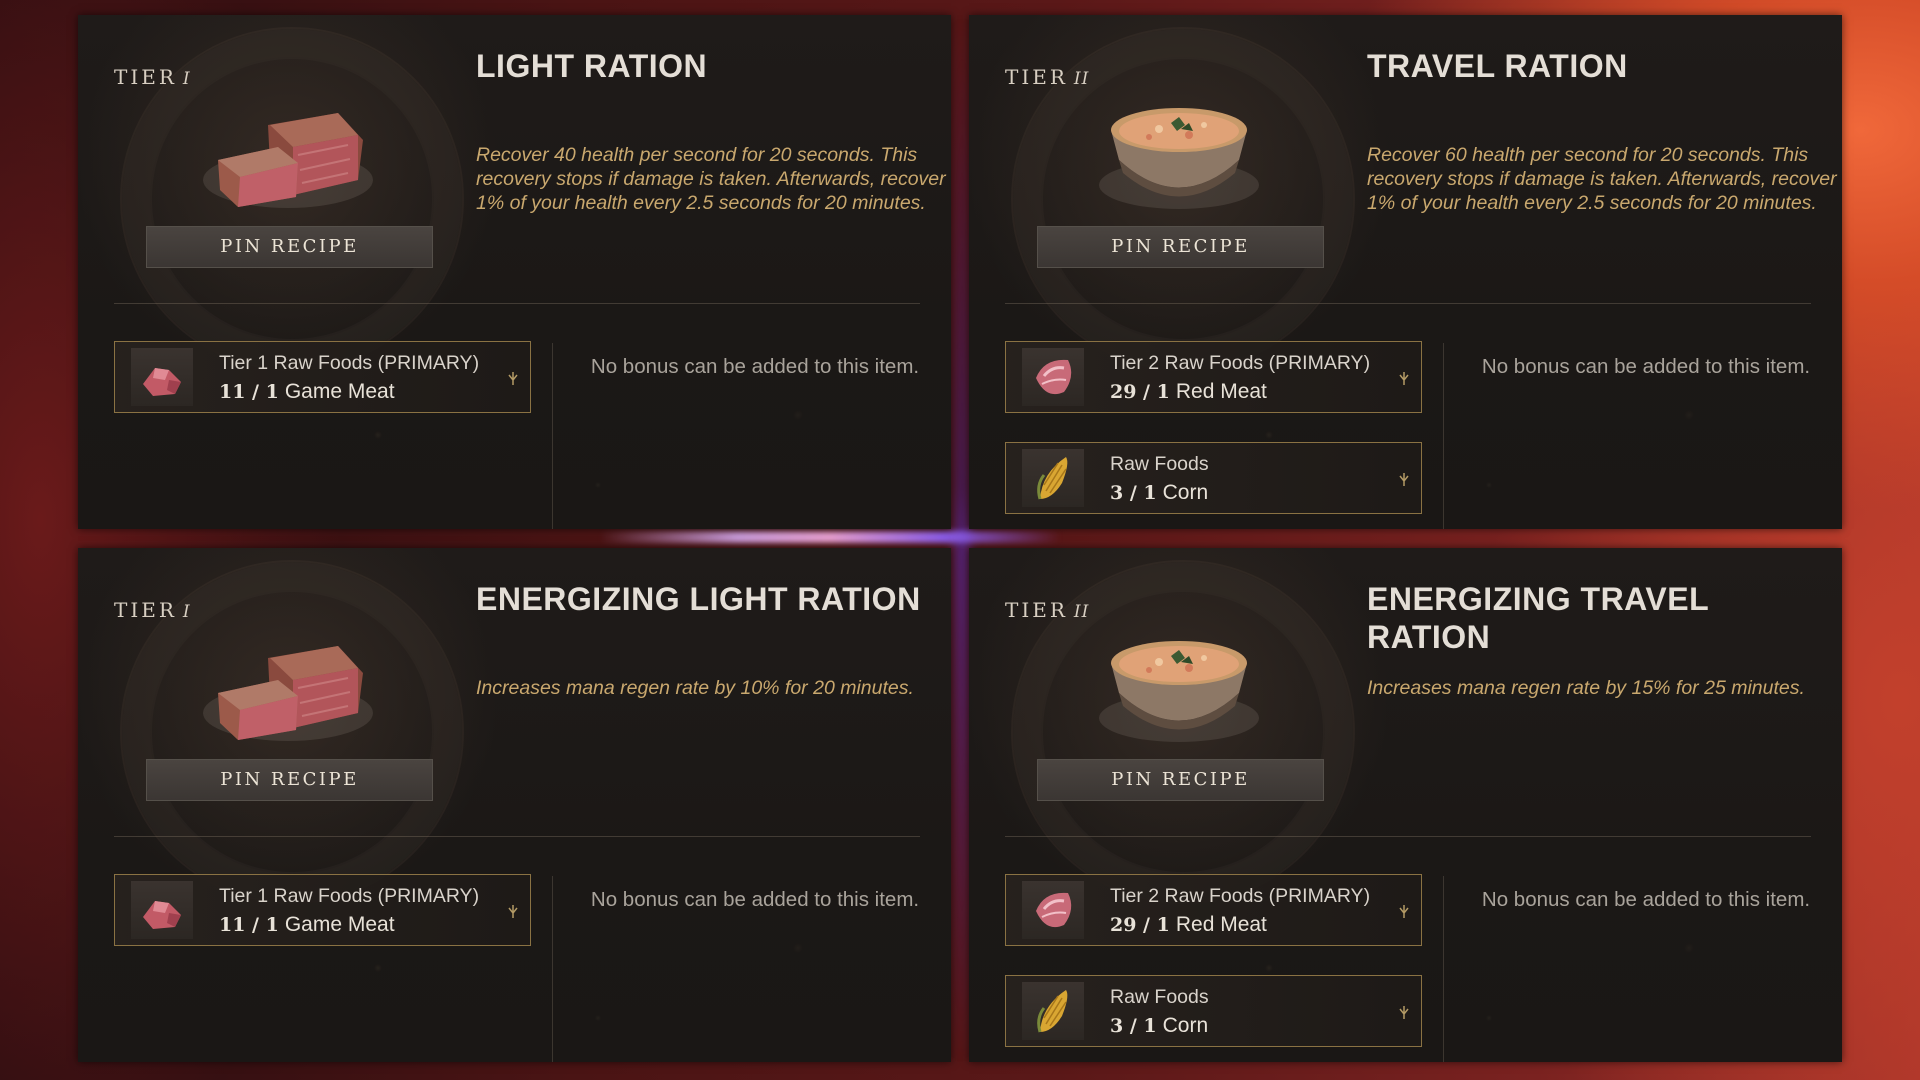  I want to click on background-glow-line, so click(830, 537).